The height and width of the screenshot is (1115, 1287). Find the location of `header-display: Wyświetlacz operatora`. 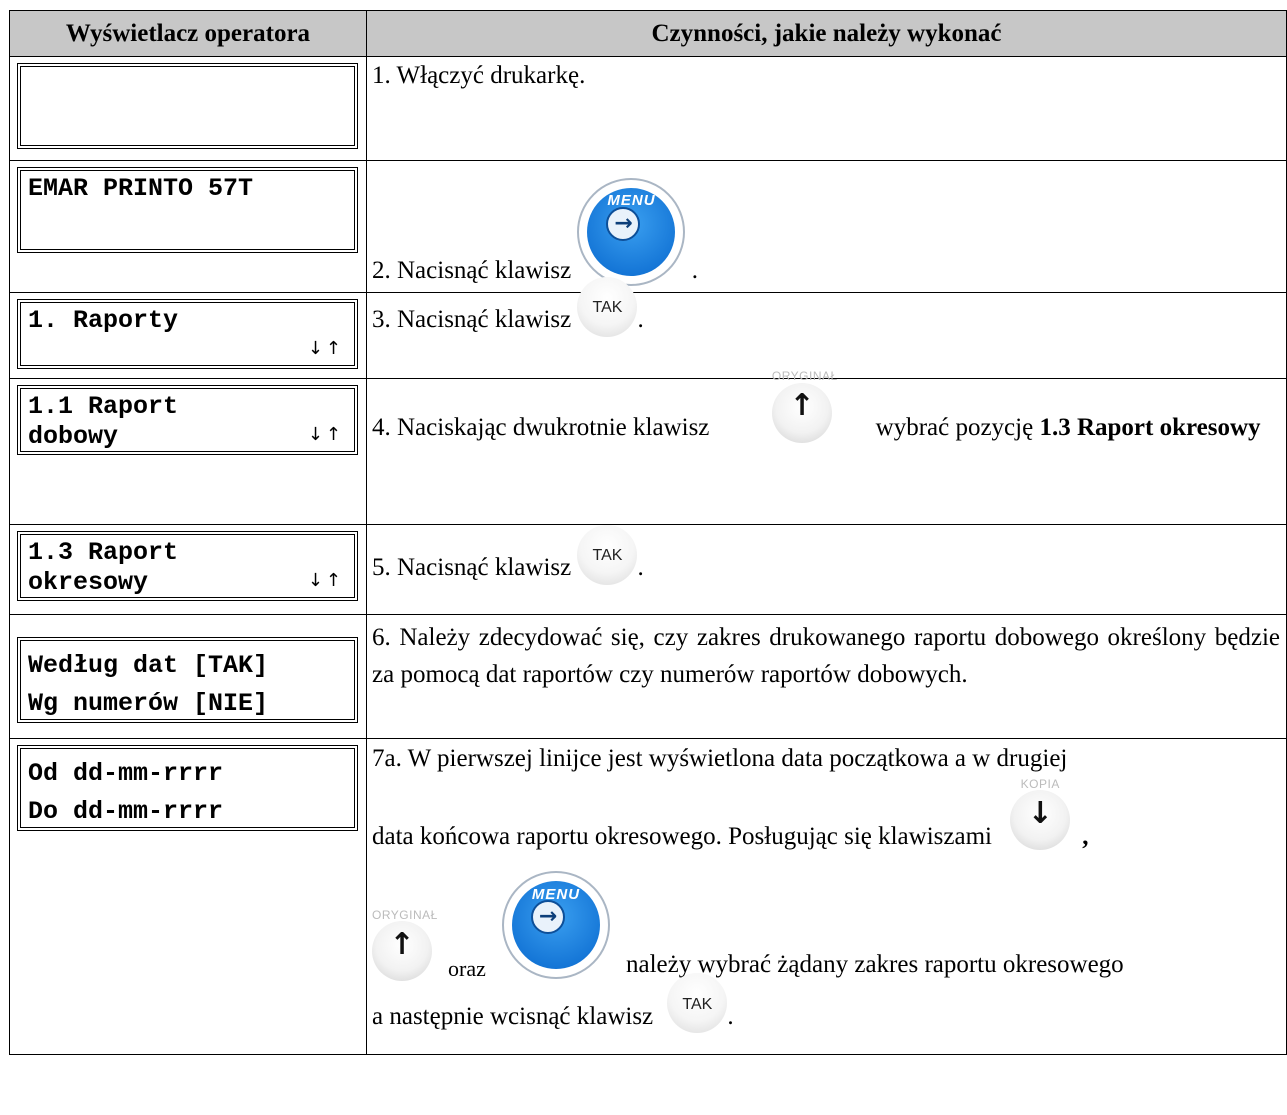

header-display: Wyświetlacz operatora is located at coordinates (188, 33).